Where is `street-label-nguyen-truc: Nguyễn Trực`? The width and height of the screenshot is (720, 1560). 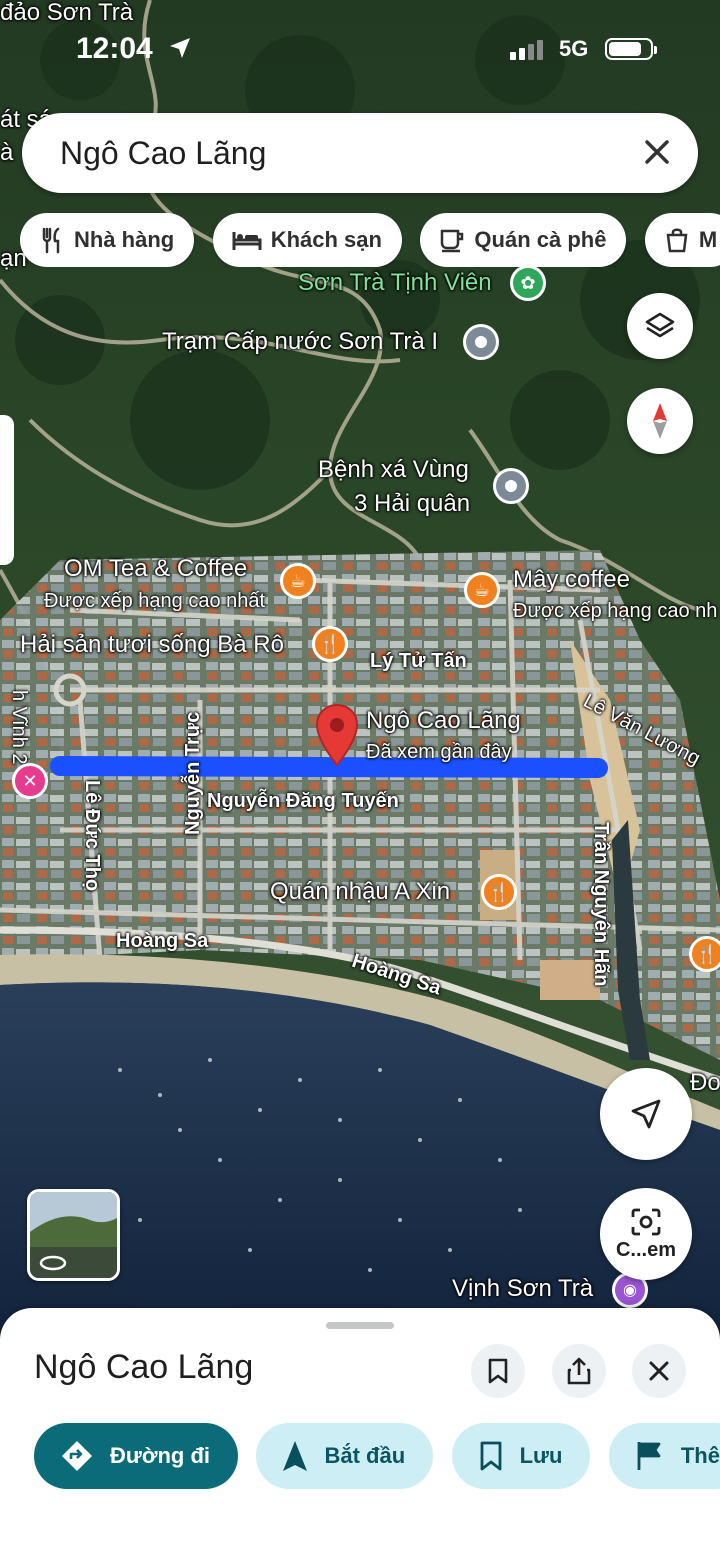 street-label-nguyen-truc: Nguyễn Trực is located at coordinates (193, 773).